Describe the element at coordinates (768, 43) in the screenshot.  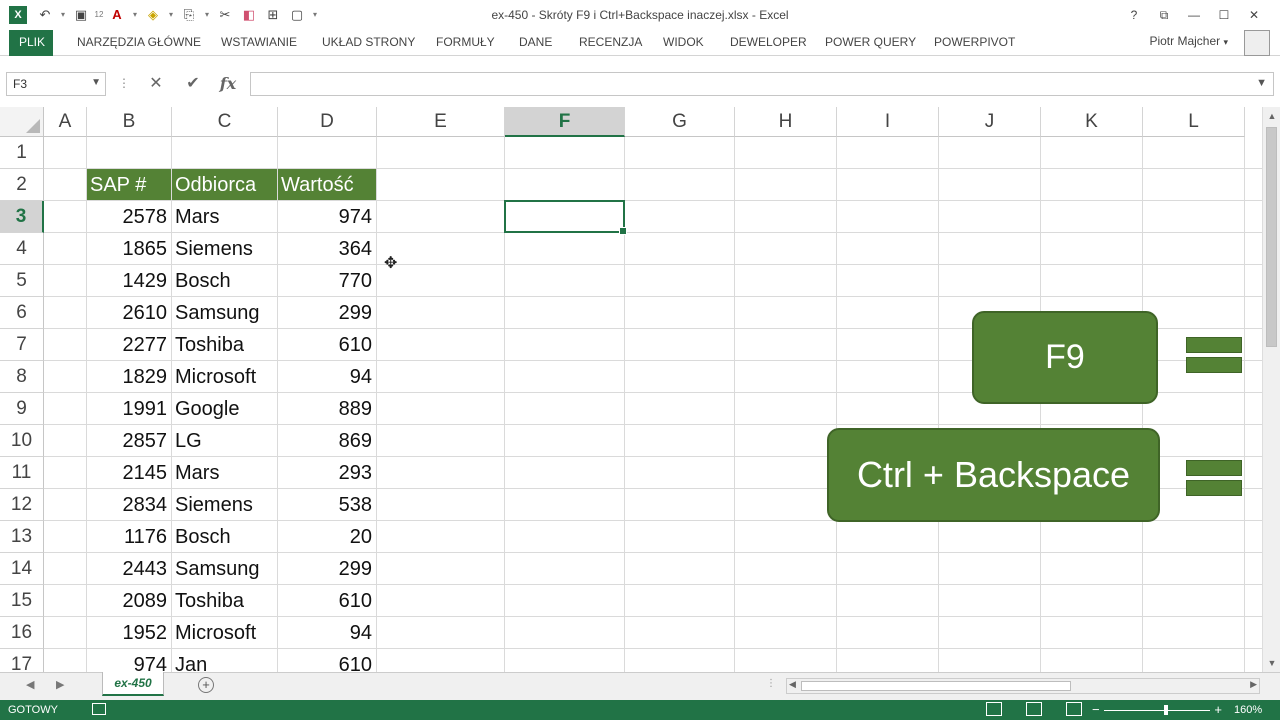
I see `tab-developer: DEWELOPER` at that location.